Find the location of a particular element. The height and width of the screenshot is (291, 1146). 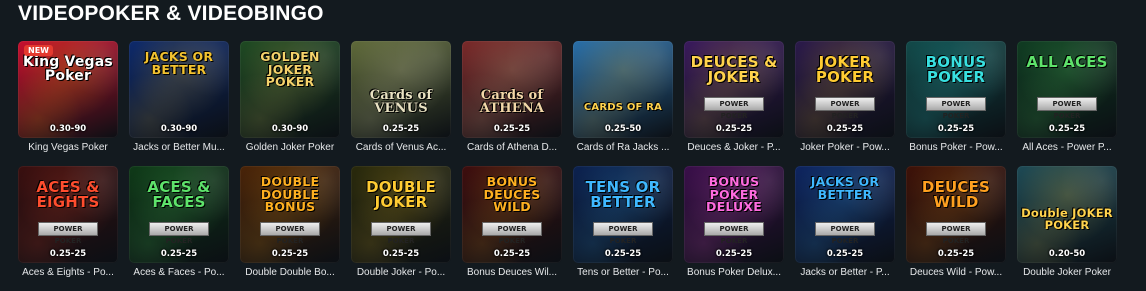

stake-range: 0.25-50 is located at coordinates (623, 129).